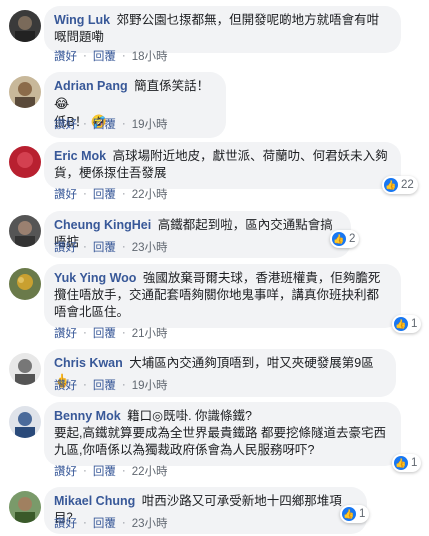  What do you see at coordinates (91, 86) in the screenshot?
I see `comment-author: Adrian Pang` at bounding box center [91, 86].